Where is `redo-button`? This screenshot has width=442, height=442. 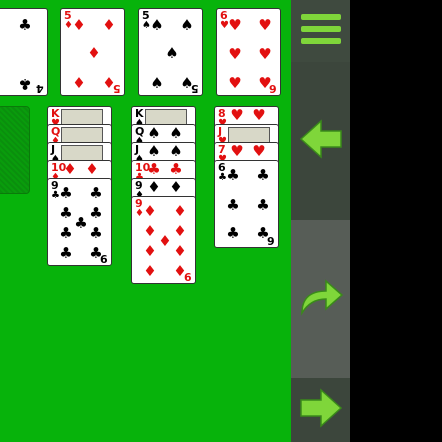 redo-button is located at coordinates (320, 299).